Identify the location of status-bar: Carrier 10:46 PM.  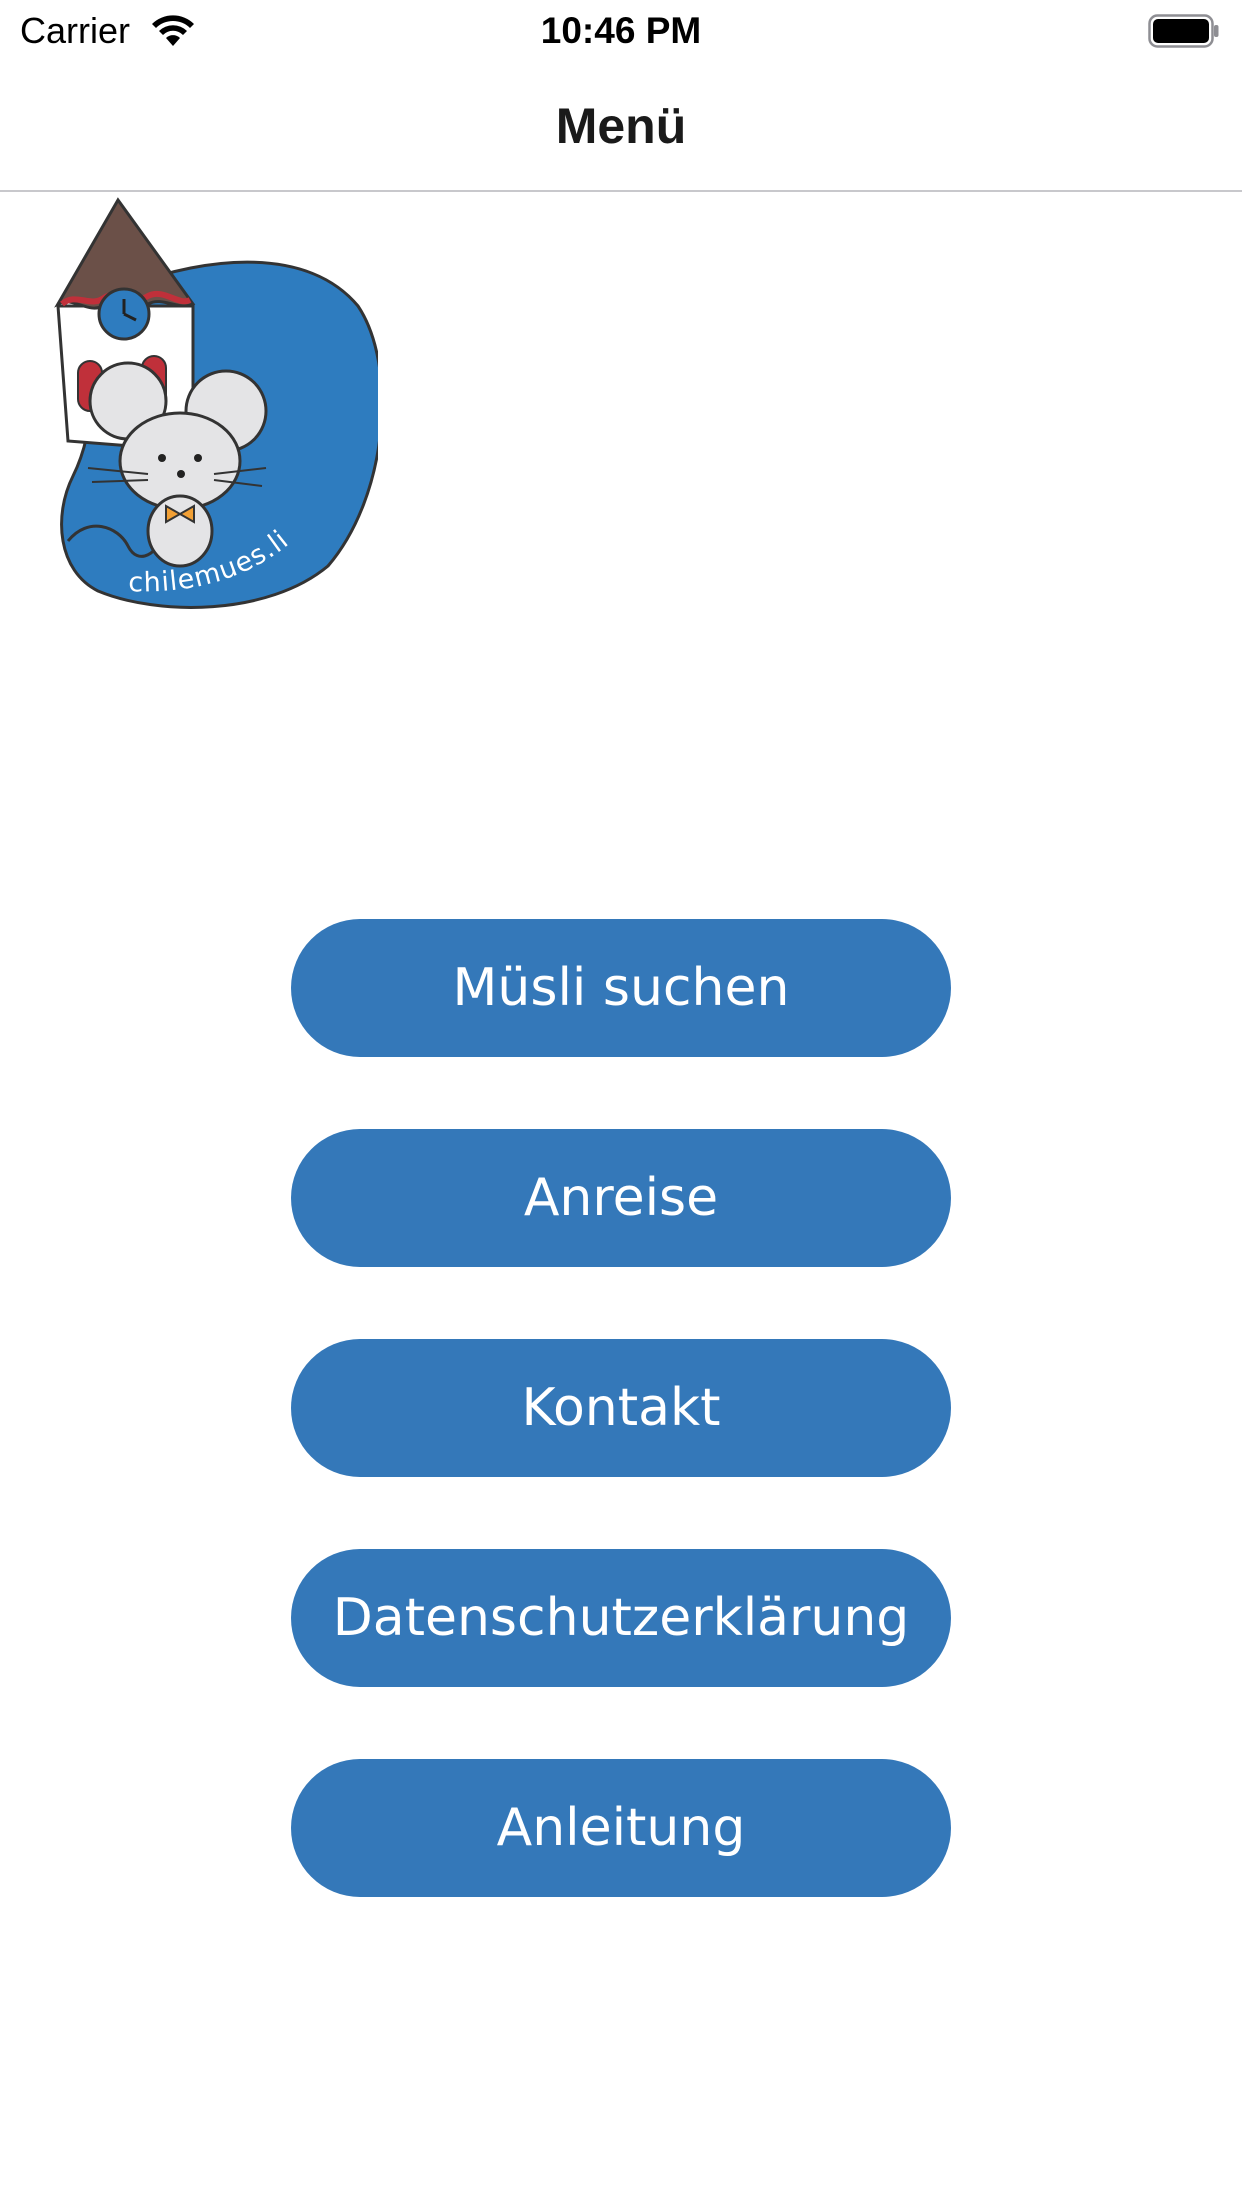
(621, 30).